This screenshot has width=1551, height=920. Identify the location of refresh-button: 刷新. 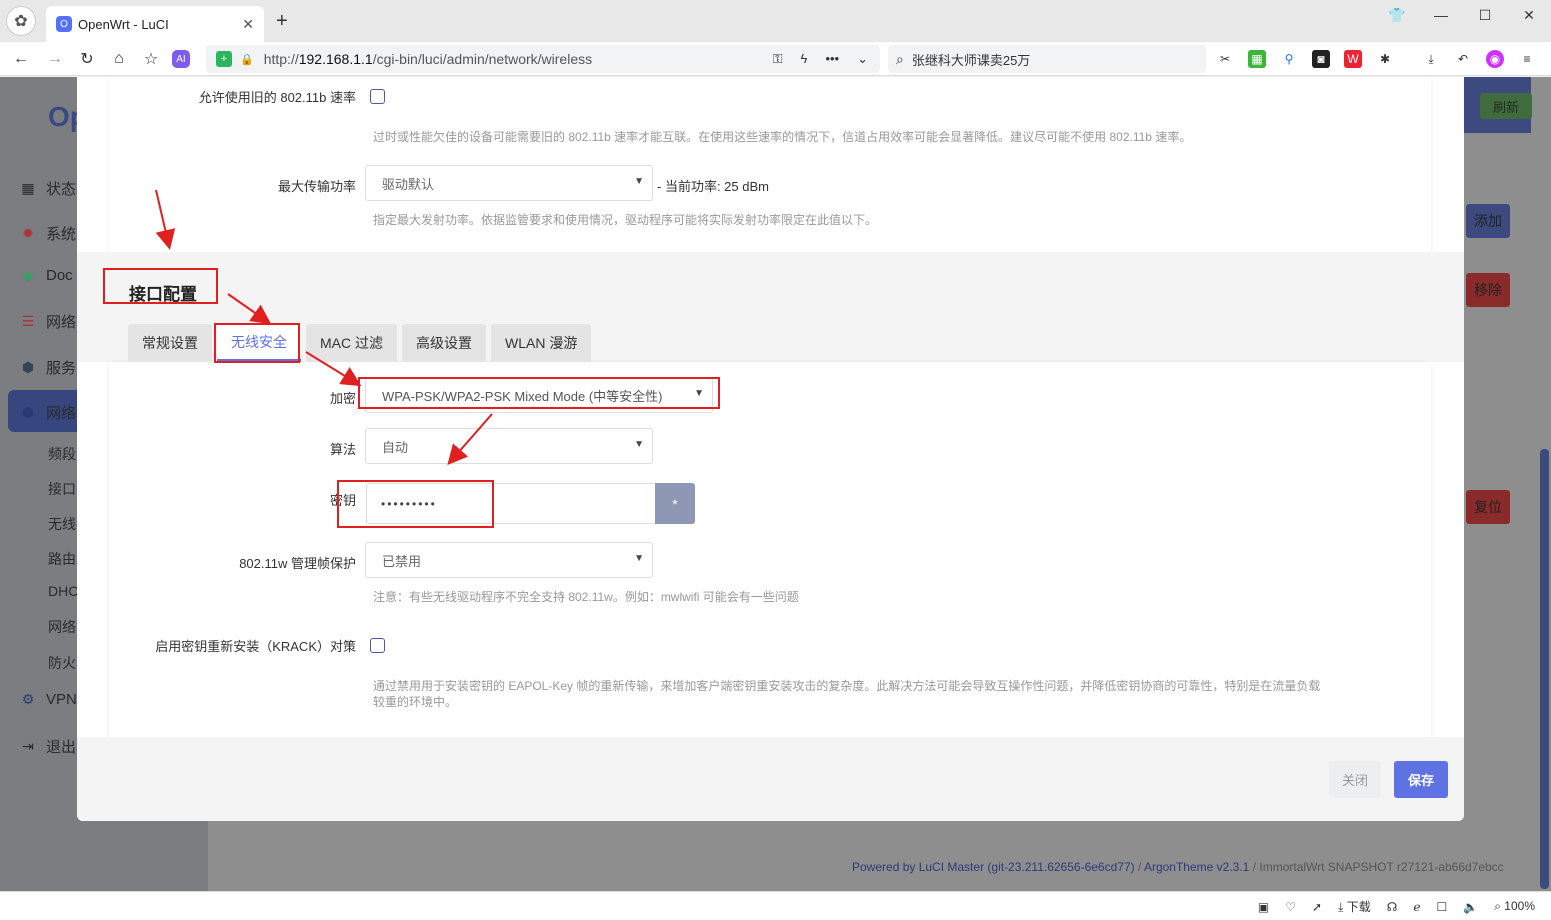
(1506, 106).